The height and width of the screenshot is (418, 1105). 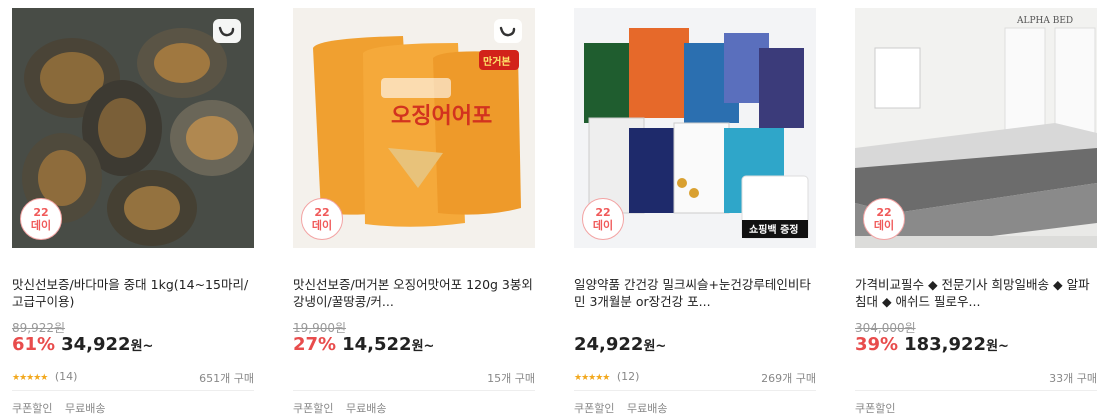 What do you see at coordinates (441, 116) in the screenshot?
I see `product-name-text: 오징어어포` at bounding box center [441, 116].